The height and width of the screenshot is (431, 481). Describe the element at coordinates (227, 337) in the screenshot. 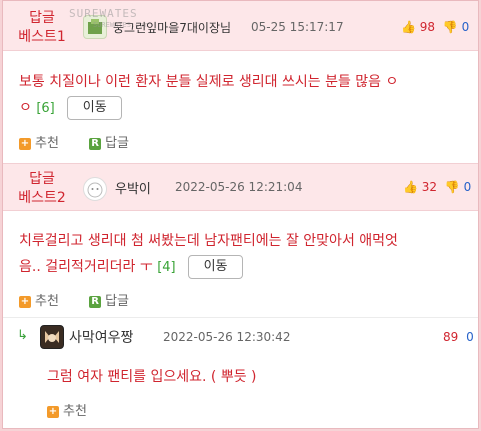

I see `comment-date: 2022-05-26 12:30:42` at that location.